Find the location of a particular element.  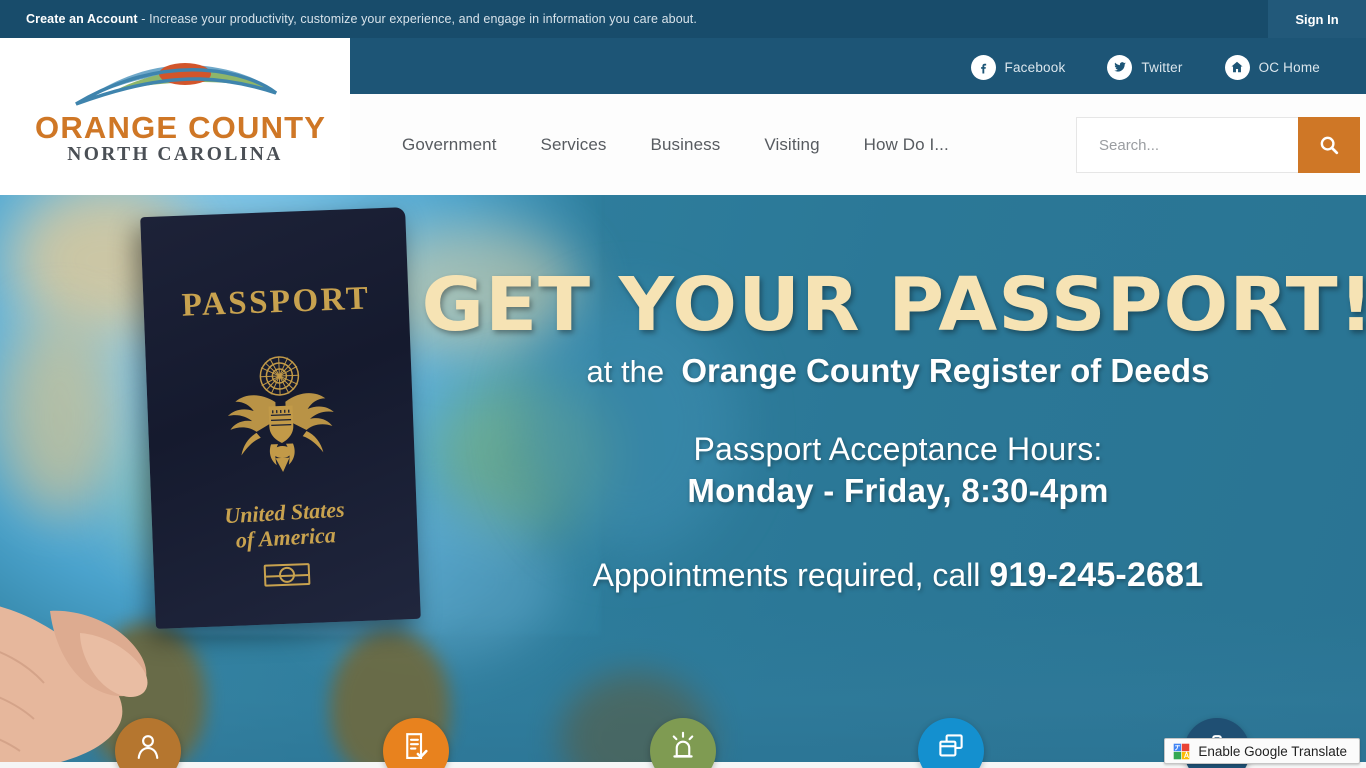

hero-hours-value: Monday - Friday, 8:30-4pm is located at coordinates (898, 491).